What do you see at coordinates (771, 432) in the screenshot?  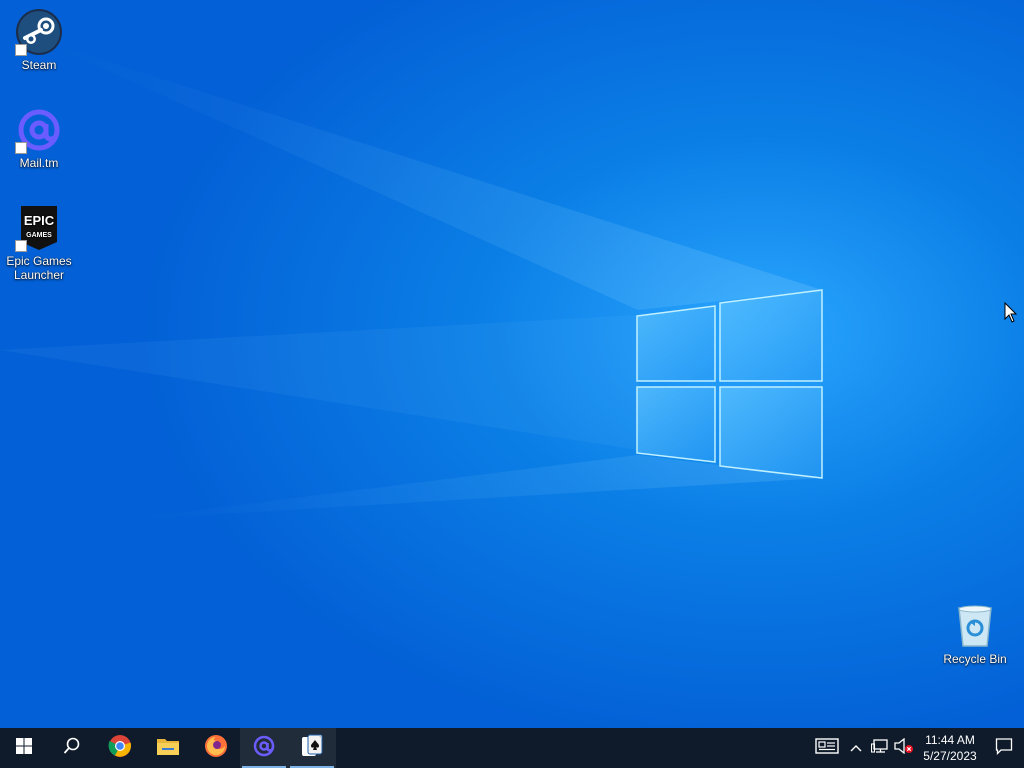 I see `logo-pane-br` at bounding box center [771, 432].